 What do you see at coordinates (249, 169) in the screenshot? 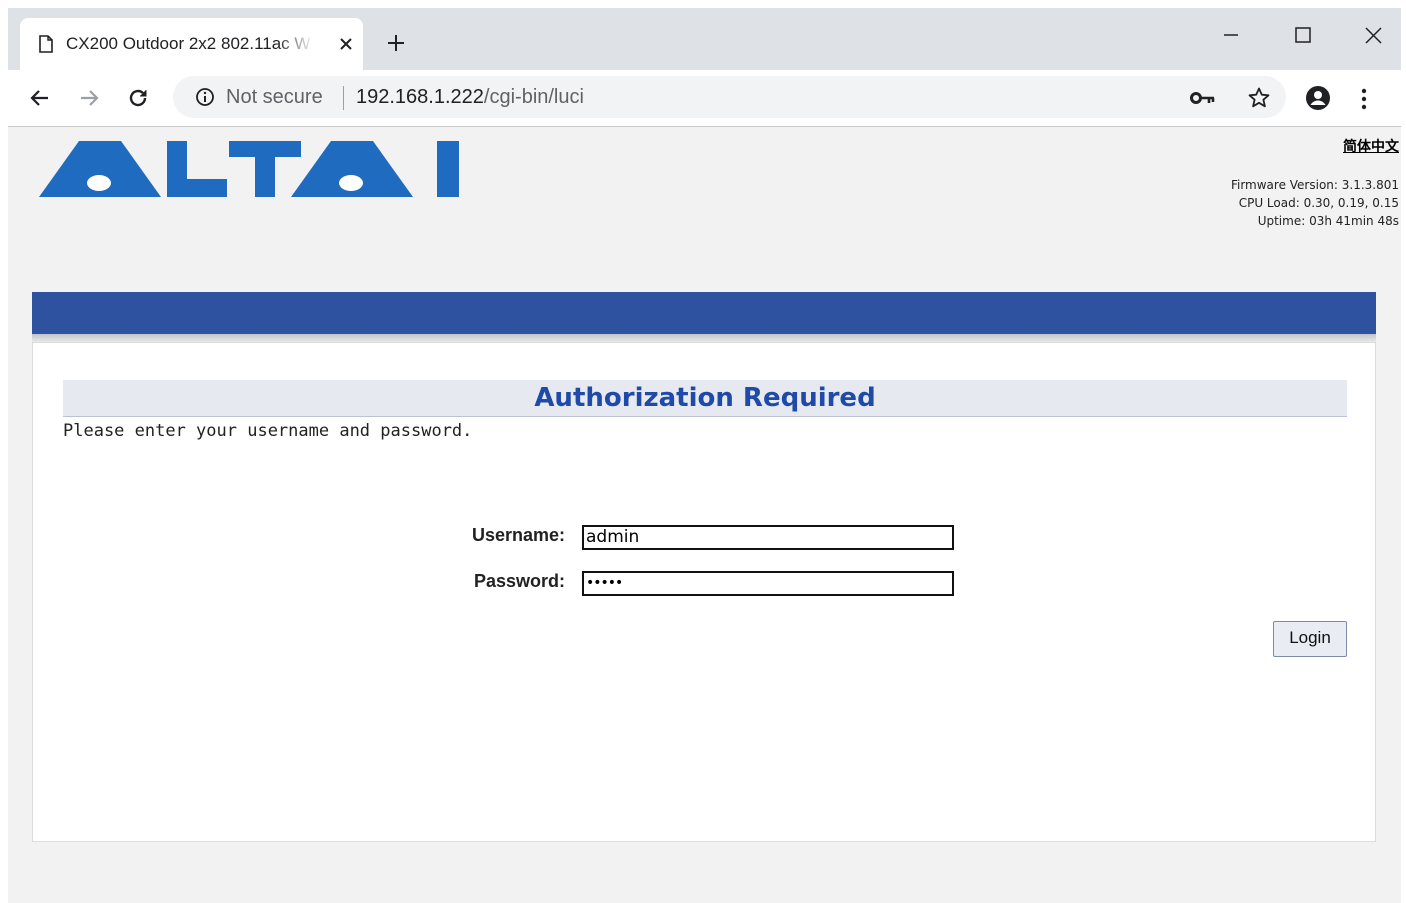
I see `altai-logo` at bounding box center [249, 169].